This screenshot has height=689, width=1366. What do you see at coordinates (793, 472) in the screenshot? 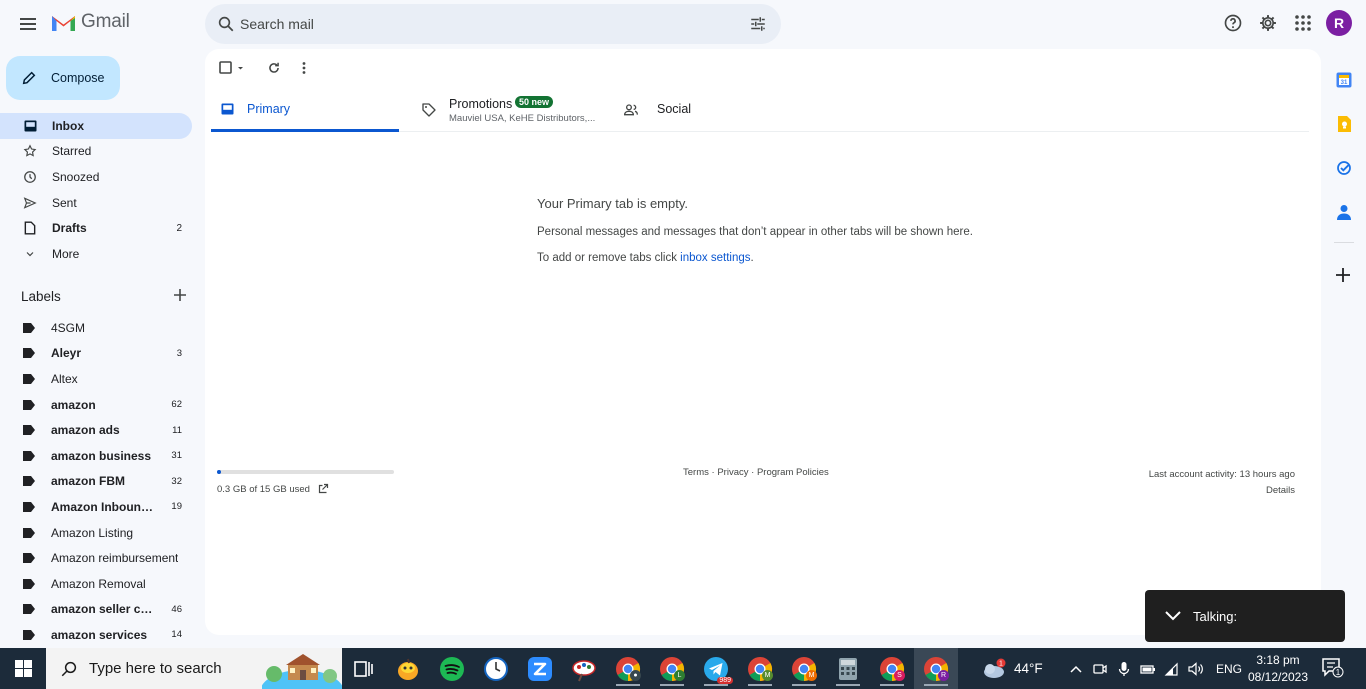
I see `program-policies-link: Program Policies` at bounding box center [793, 472].